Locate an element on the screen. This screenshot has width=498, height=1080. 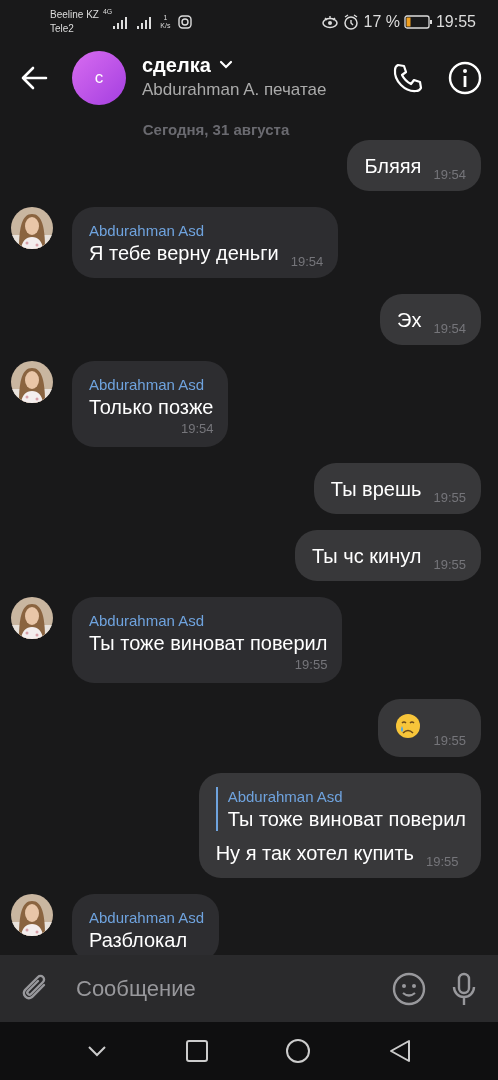
eye-icon is located at coordinates (330, 22).